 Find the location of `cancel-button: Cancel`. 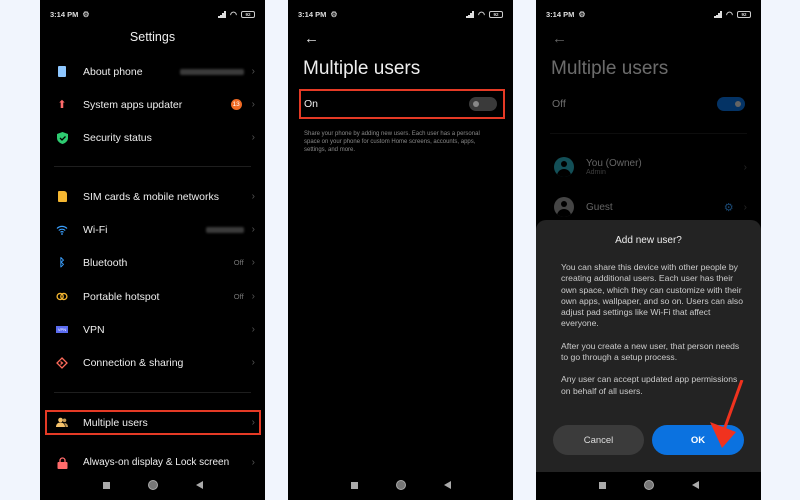

cancel-button: Cancel is located at coordinates (598, 440).